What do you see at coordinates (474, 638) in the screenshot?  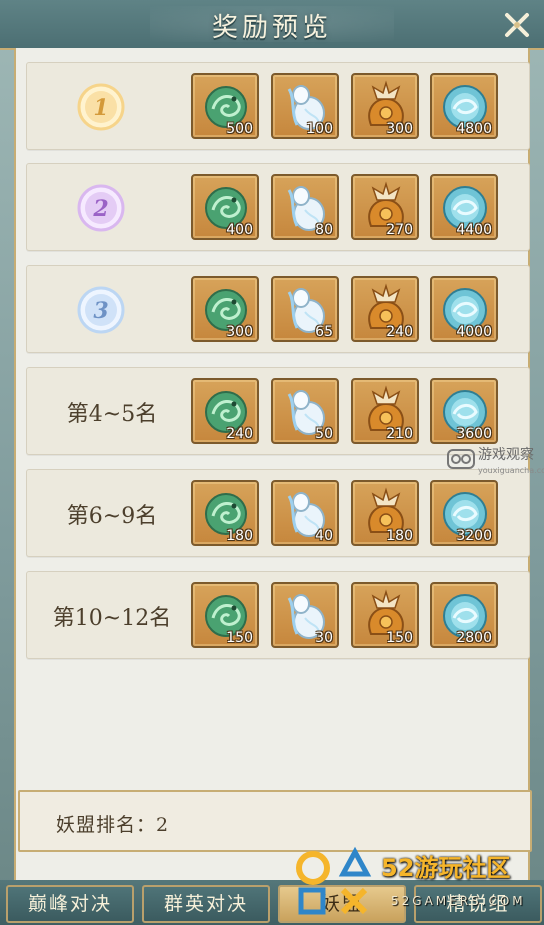 I see `item-quantity: 2800` at bounding box center [474, 638].